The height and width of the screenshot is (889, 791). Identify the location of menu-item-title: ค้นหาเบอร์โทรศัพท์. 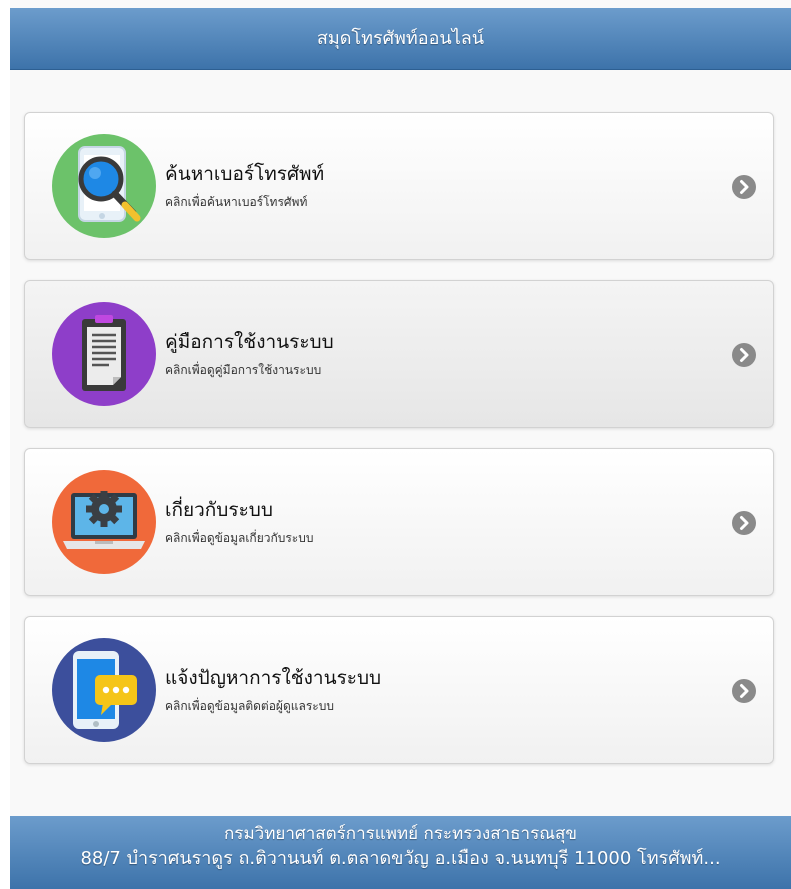
(245, 174).